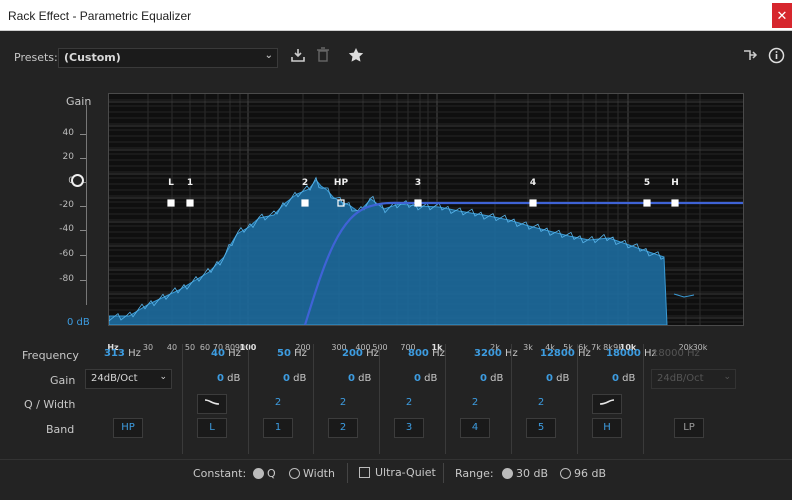  Describe the element at coordinates (356, 57) in the screenshot. I see `favorite-star-icon` at that location.